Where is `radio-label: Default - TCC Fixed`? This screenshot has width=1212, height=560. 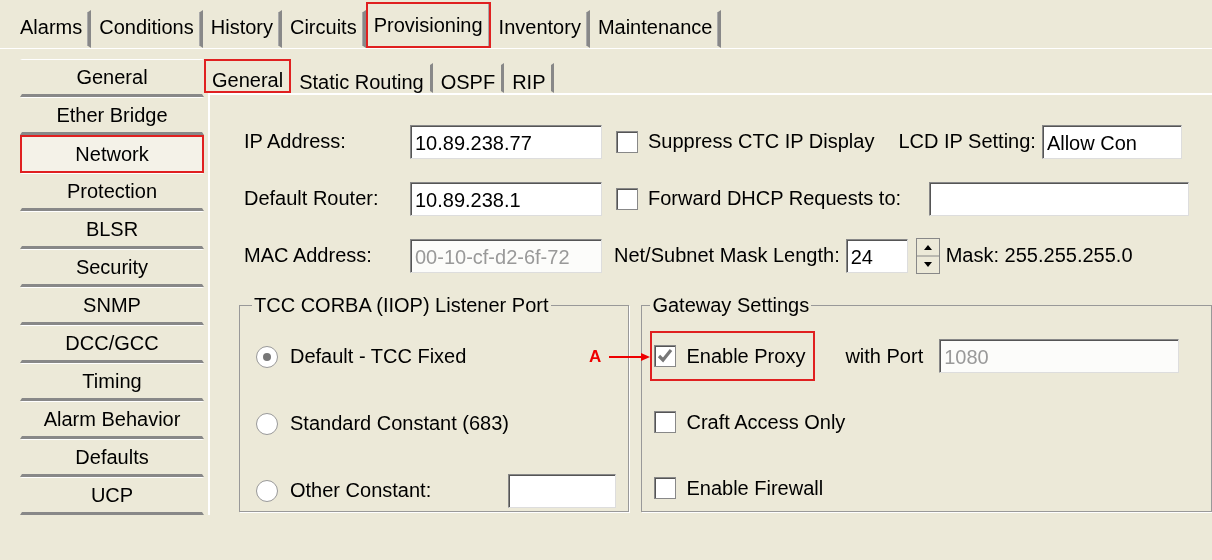
radio-label: Default - TCC Fixed is located at coordinates (378, 356).